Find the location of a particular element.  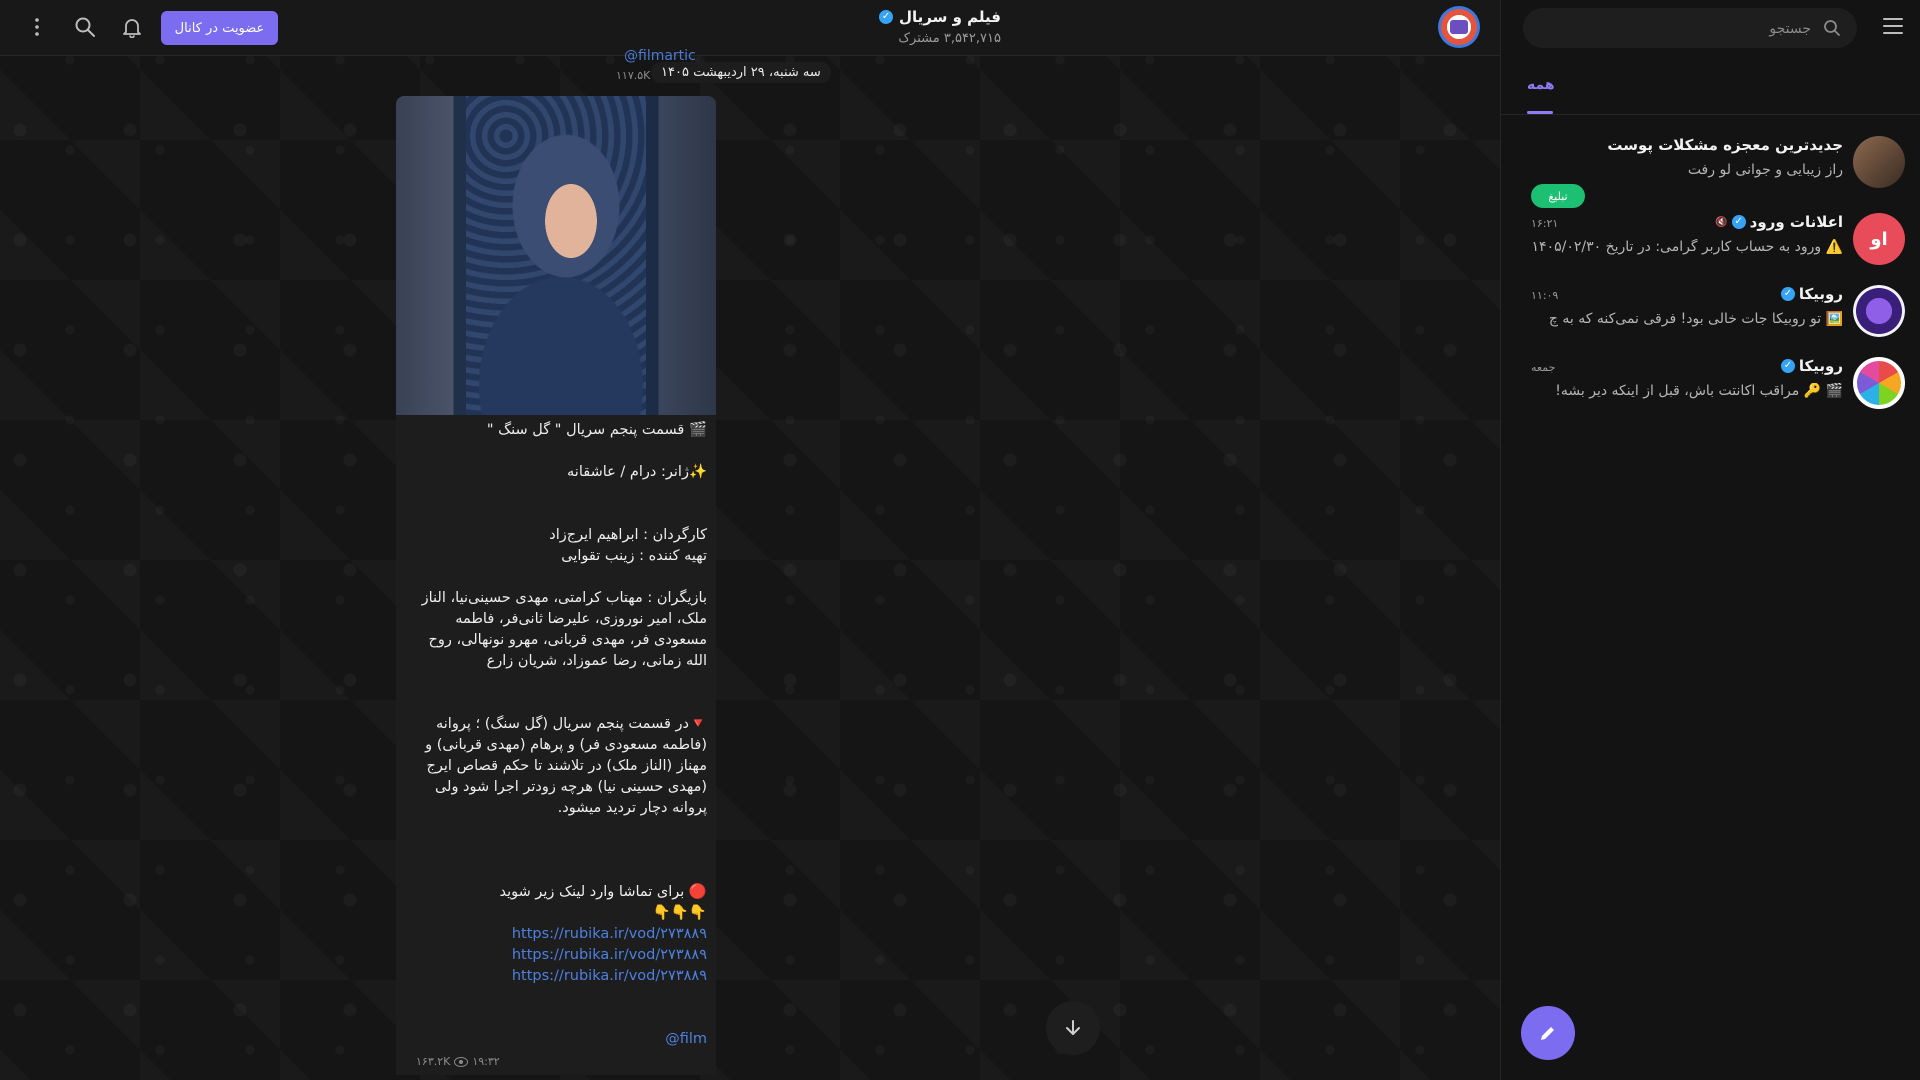

arrow-down-icon is located at coordinates (1073, 1027).